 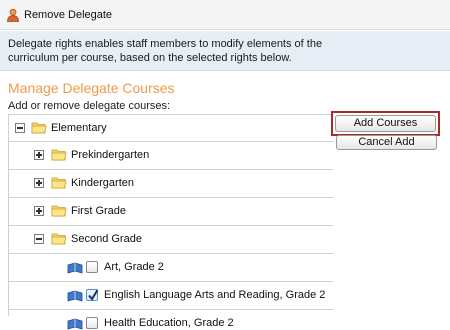 I want to click on dialog-titlebar: Remove Delegate, so click(x=225, y=15).